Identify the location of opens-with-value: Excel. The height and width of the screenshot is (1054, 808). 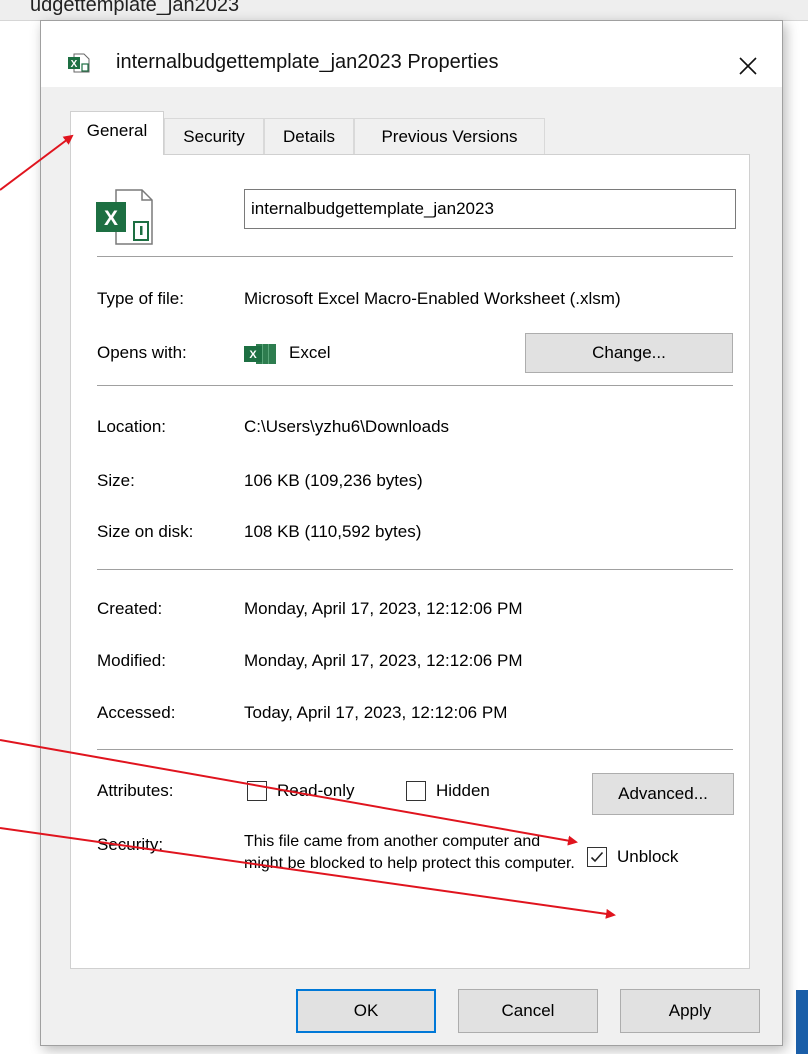
(310, 352).